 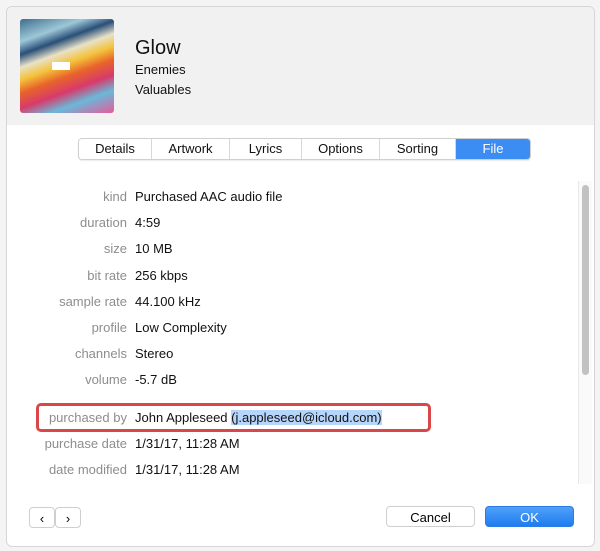 I want to click on field-value: -5.7 dB, so click(x=156, y=380).